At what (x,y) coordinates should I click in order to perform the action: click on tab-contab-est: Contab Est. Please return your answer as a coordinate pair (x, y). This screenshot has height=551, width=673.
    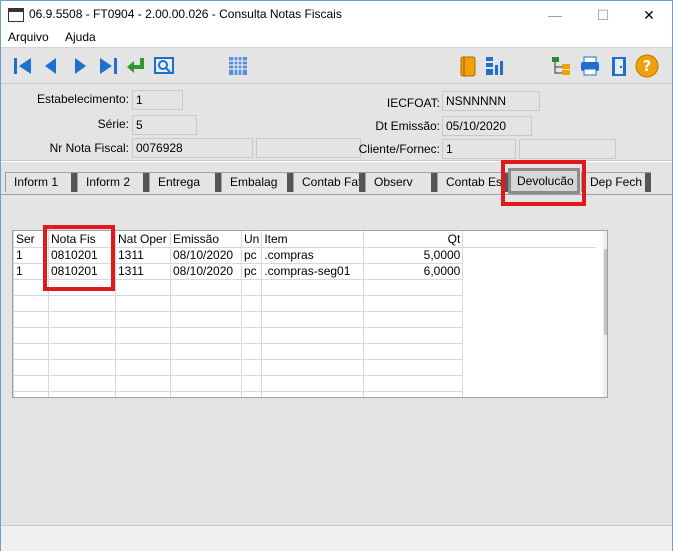
    Looking at the image, I should click on (473, 182).